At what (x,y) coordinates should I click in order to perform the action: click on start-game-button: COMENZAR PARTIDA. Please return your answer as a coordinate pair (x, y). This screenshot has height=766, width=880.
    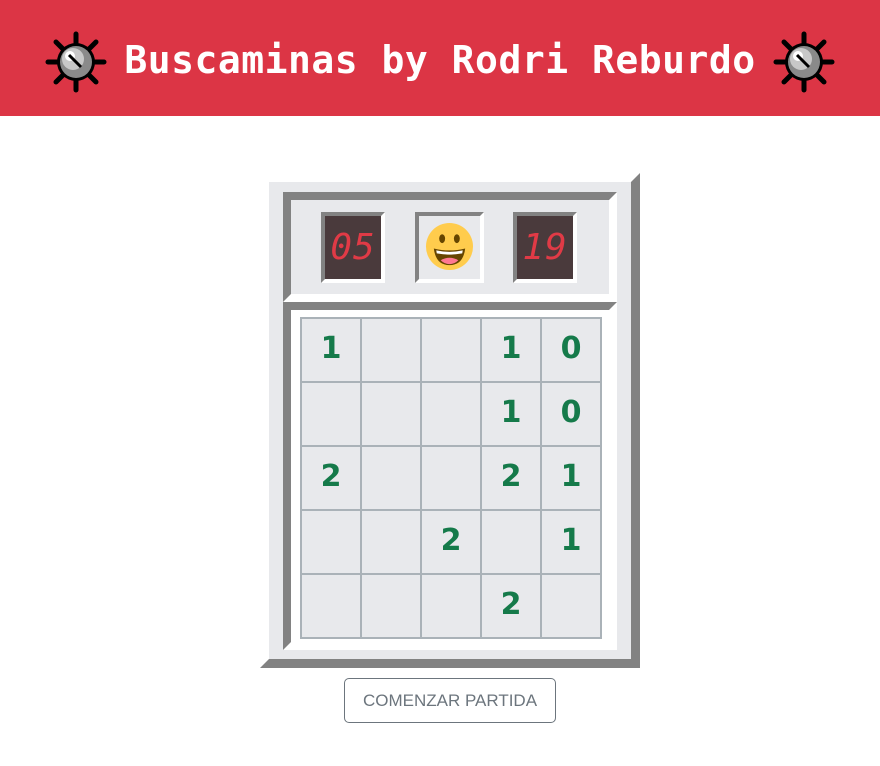
    Looking at the image, I should click on (450, 700).